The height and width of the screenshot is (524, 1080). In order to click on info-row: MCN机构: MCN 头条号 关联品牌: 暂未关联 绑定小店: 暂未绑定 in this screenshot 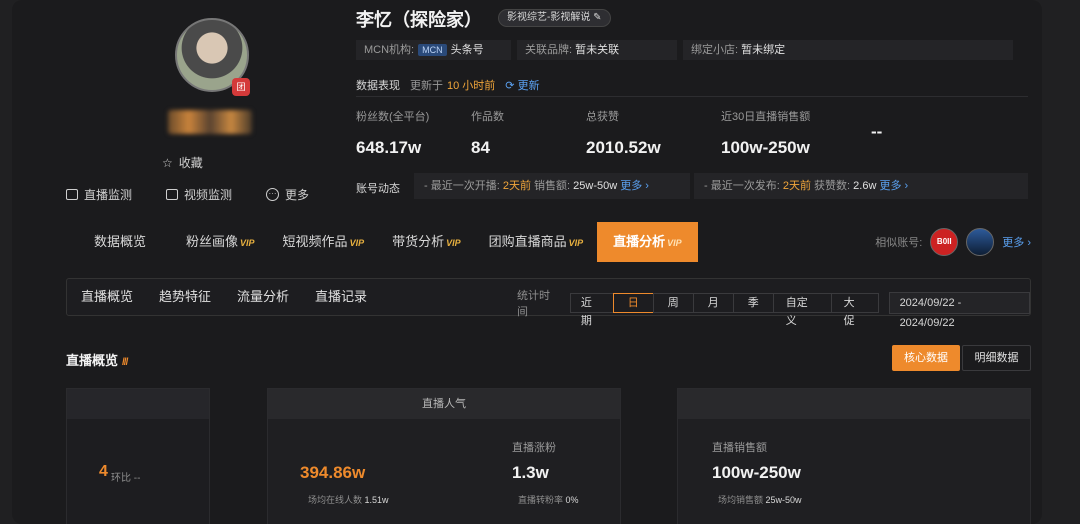, I will do `click(684, 50)`.